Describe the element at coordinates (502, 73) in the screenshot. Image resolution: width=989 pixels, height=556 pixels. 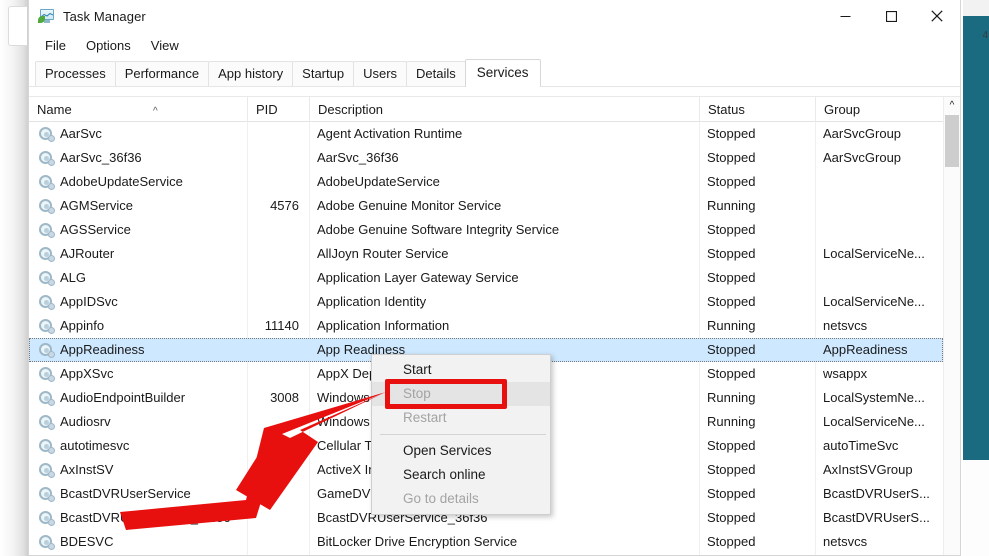
I see `tab-services: Services` at that location.